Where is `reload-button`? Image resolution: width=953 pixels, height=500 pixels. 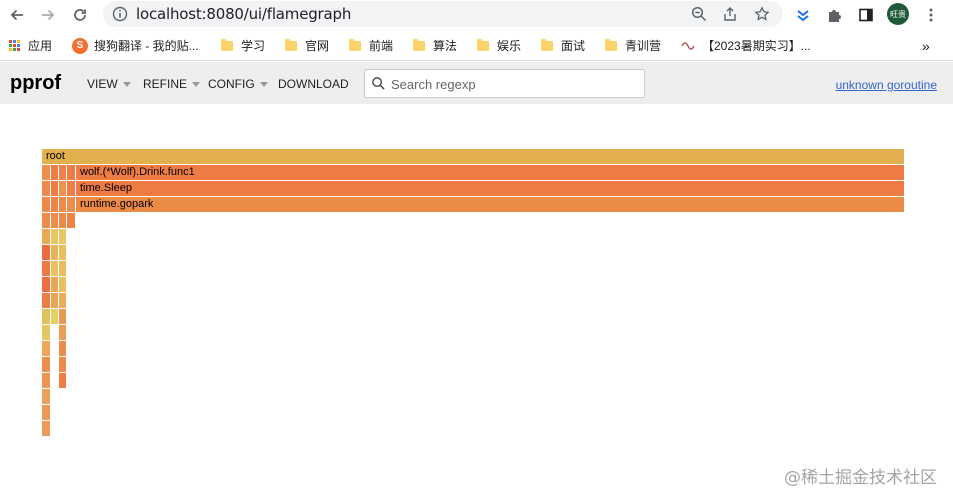 reload-button is located at coordinates (80, 15).